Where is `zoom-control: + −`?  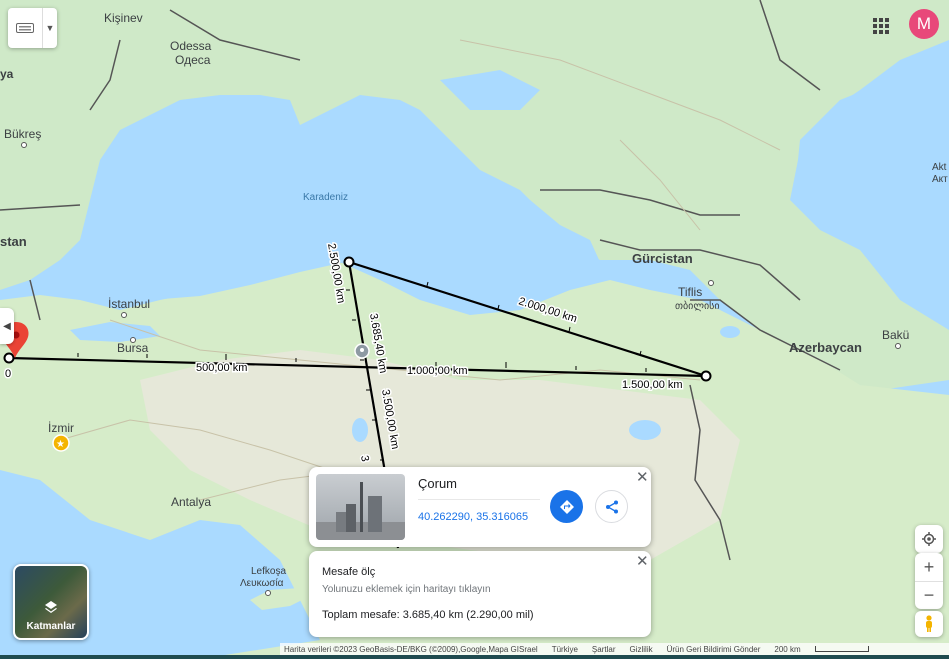 zoom-control: + − is located at coordinates (929, 581).